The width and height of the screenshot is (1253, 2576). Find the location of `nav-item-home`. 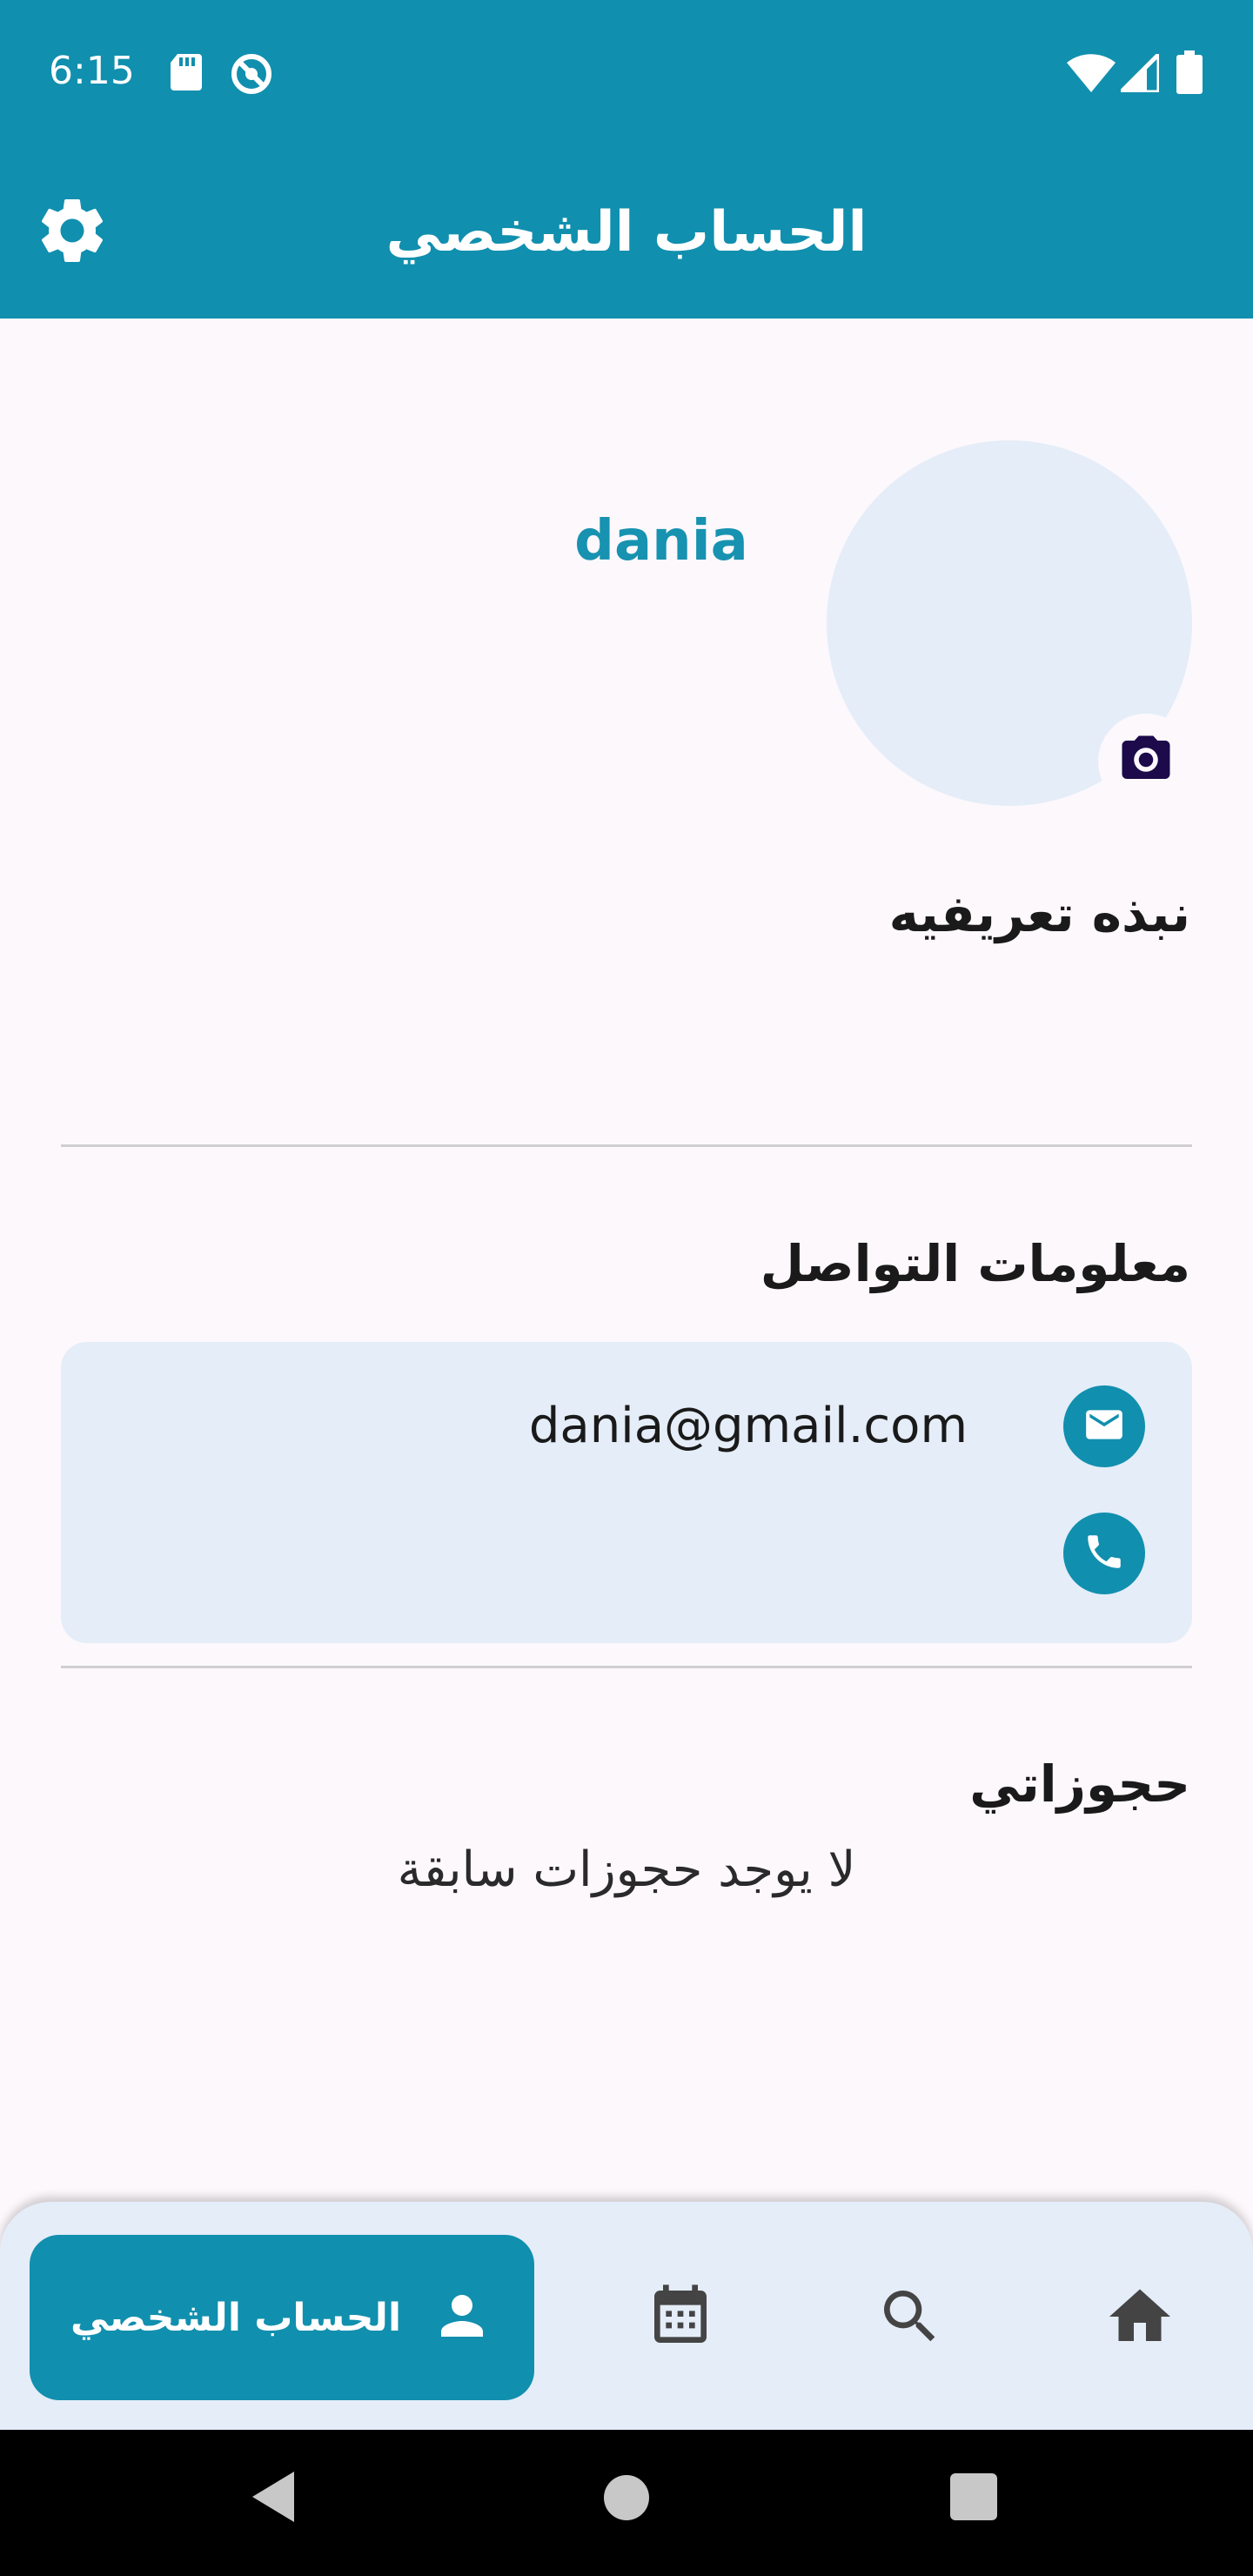

nav-item-home is located at coordinates (1140, 2318).